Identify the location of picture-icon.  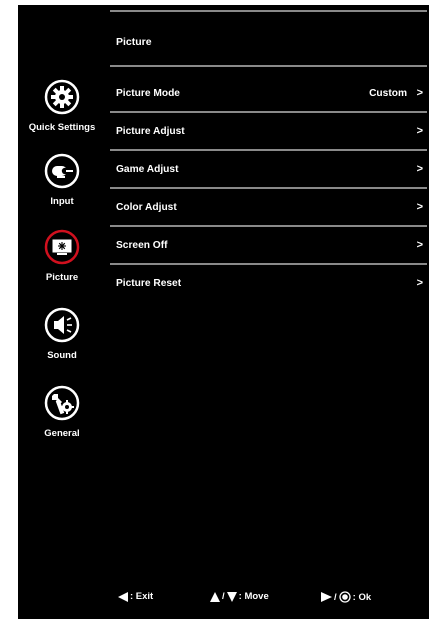
(62, 247).